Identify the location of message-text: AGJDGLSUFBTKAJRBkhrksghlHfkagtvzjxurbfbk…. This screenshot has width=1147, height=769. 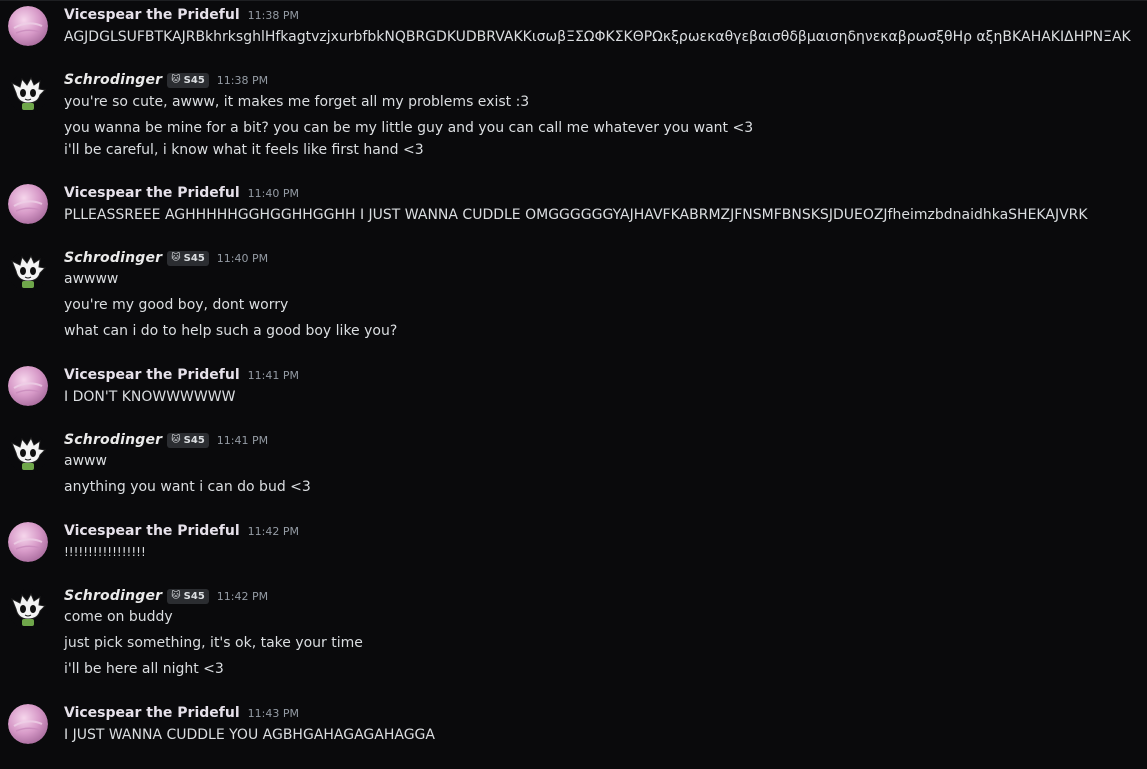
(597, 37).